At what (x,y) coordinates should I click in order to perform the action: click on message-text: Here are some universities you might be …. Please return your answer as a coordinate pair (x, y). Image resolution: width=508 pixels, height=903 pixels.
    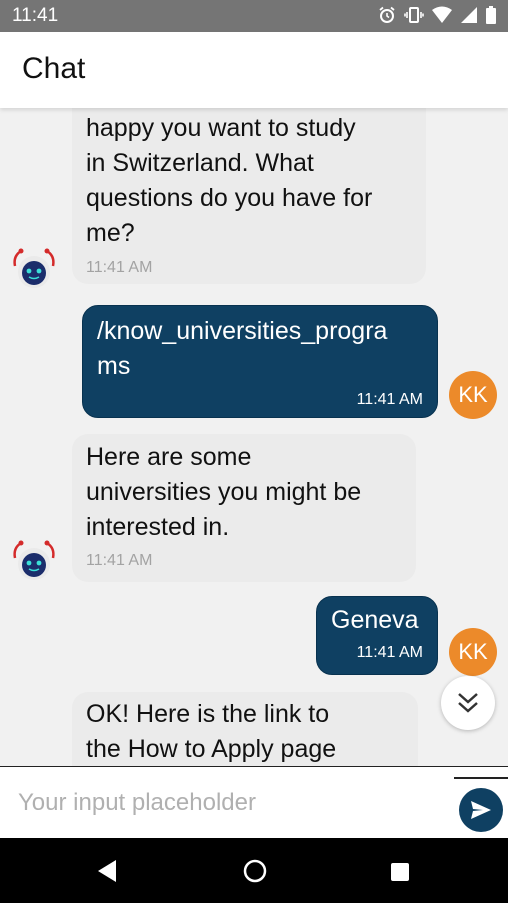
    Looking at the image, I should click on (224, 492).